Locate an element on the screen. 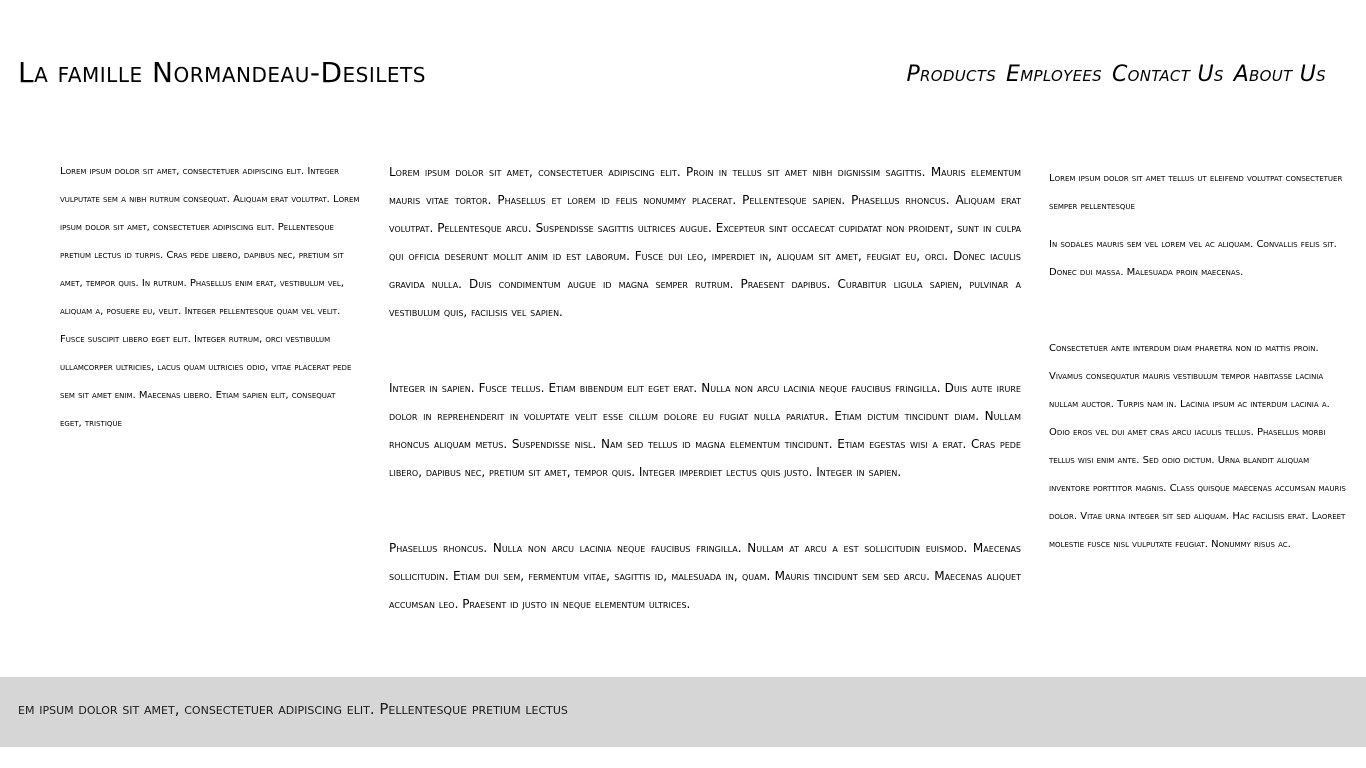  nav-link-products: Products is located at coordinates (951, 75).